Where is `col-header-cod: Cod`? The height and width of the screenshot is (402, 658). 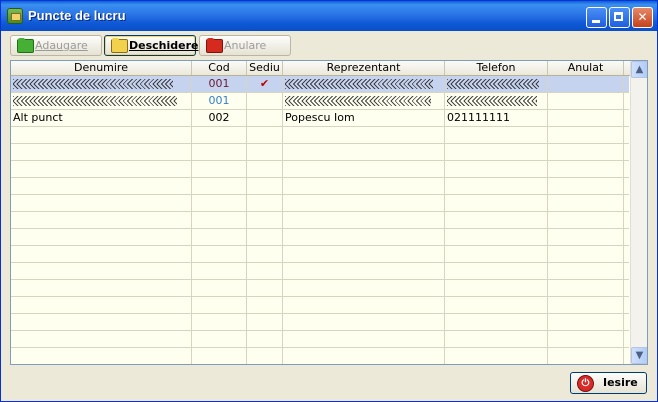 col-header-cod: Cod is located at coordinates (219, 68).